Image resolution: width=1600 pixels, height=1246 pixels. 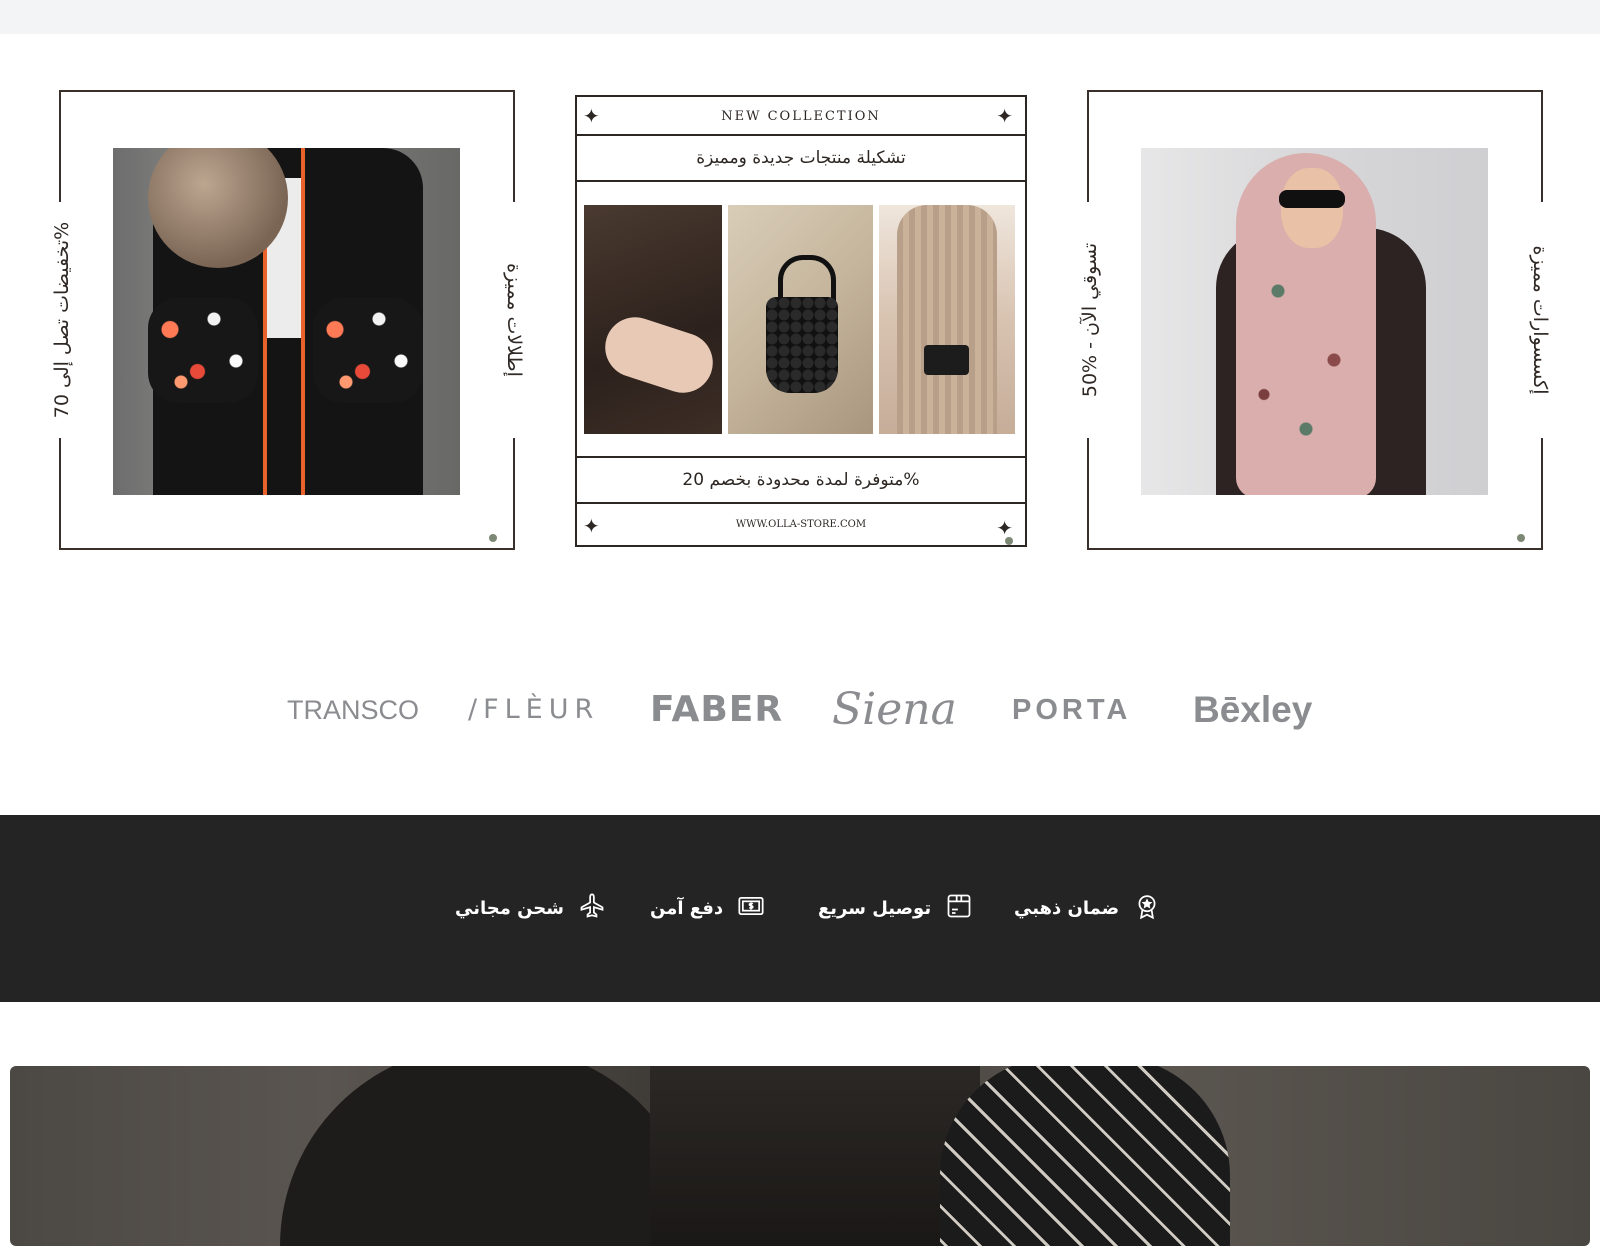 What do you see at coordinates (530, 908) in the screenshot?
I see `feature-free-shipping: شحن مجاني` at bounding box center [530, 908].